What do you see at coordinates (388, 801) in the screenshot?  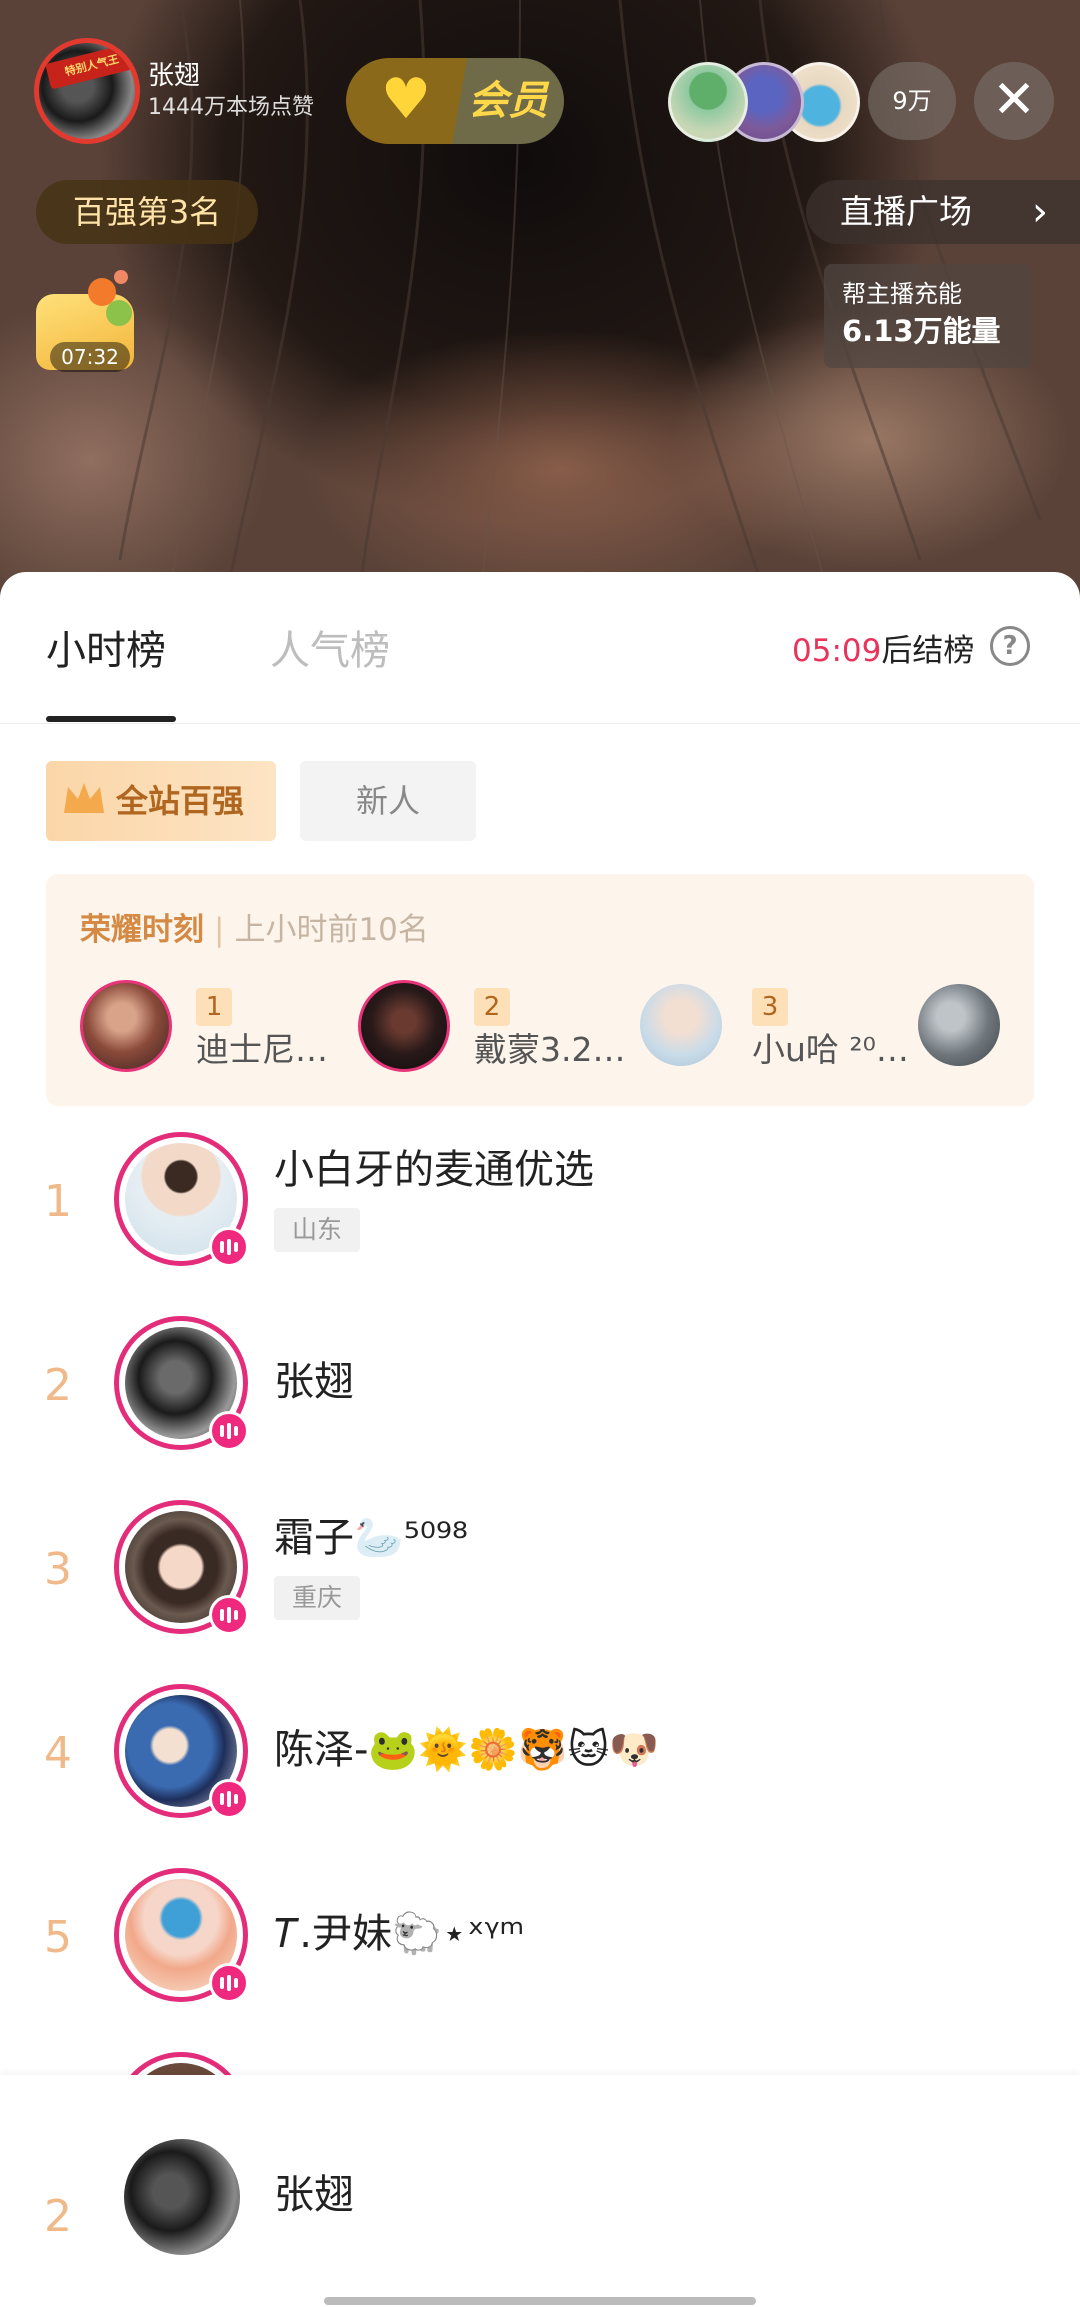 I see `chip-newbie: 新人` at bounding box center [388, 801].